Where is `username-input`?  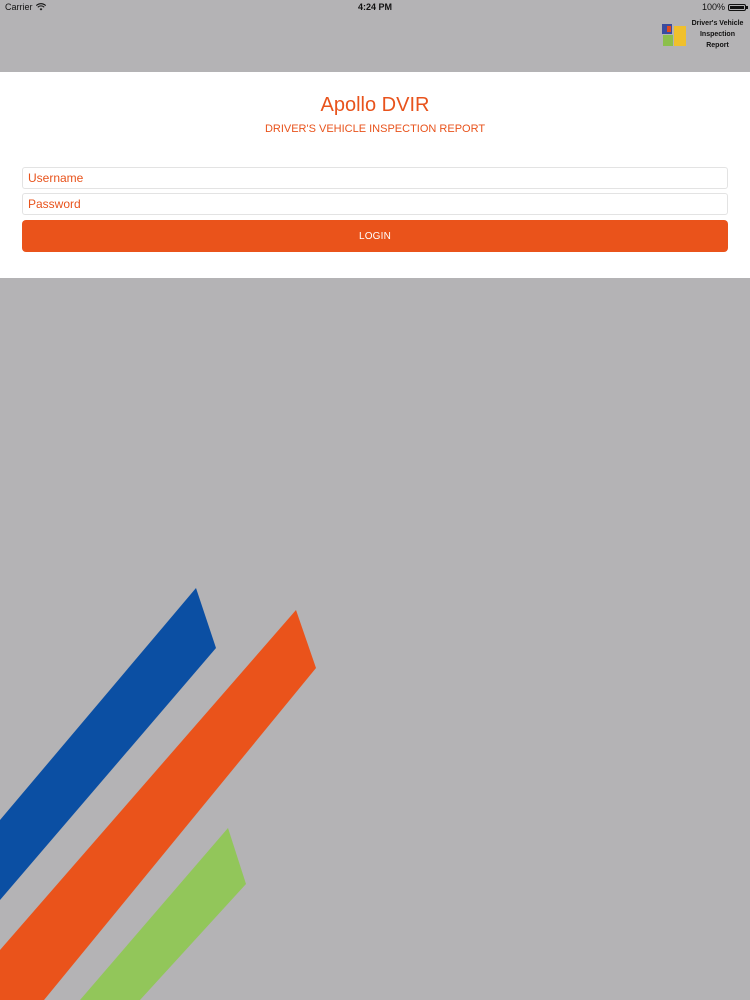 username-input is located at coordinates (375, 178).